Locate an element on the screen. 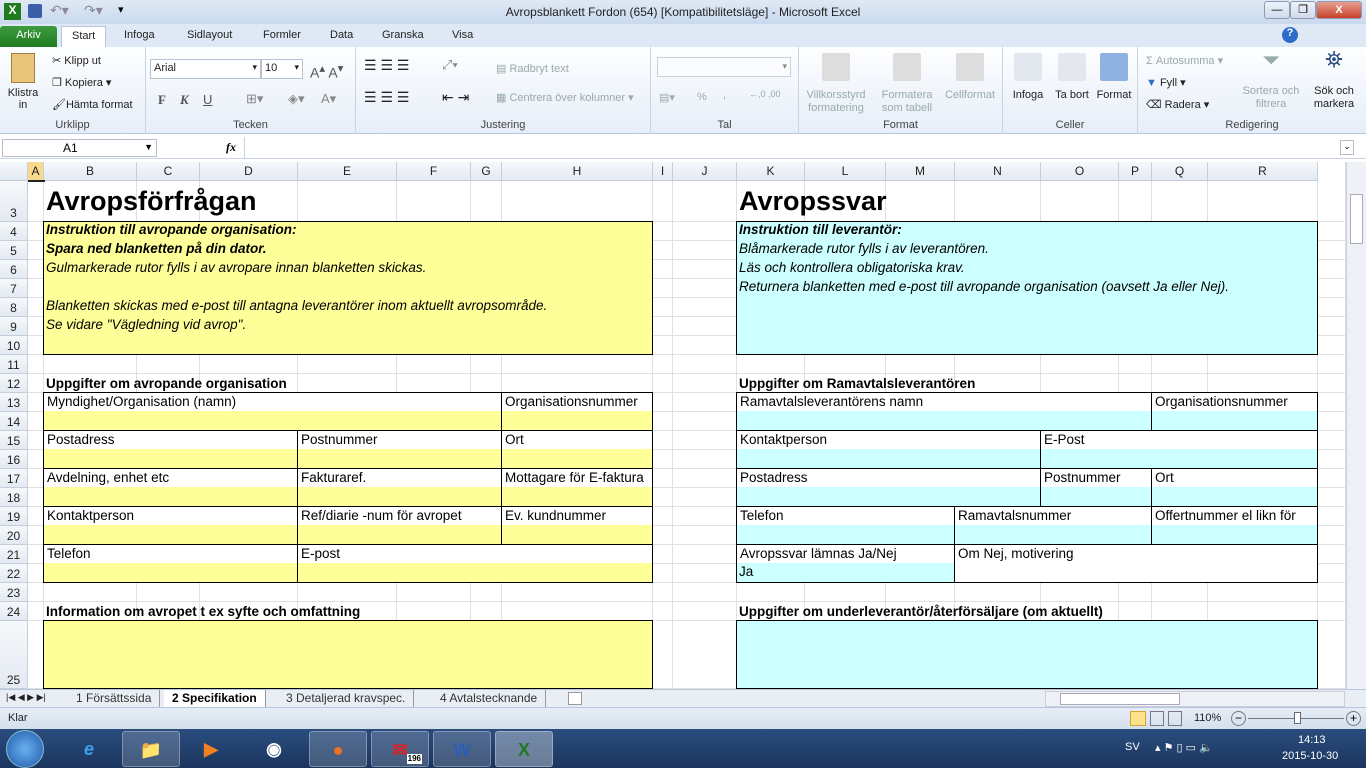  row-header: 8 is located at coordinates (14, 307).